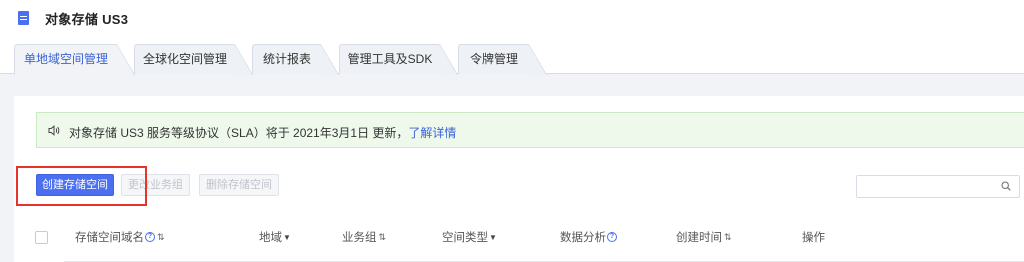 The height and width of the screenshot is (262, 1024). What do you see at coordinates (65, 59) in the screenshot?
I see `tab-label: 单地域空间管理` at bounding box center [65, 59].